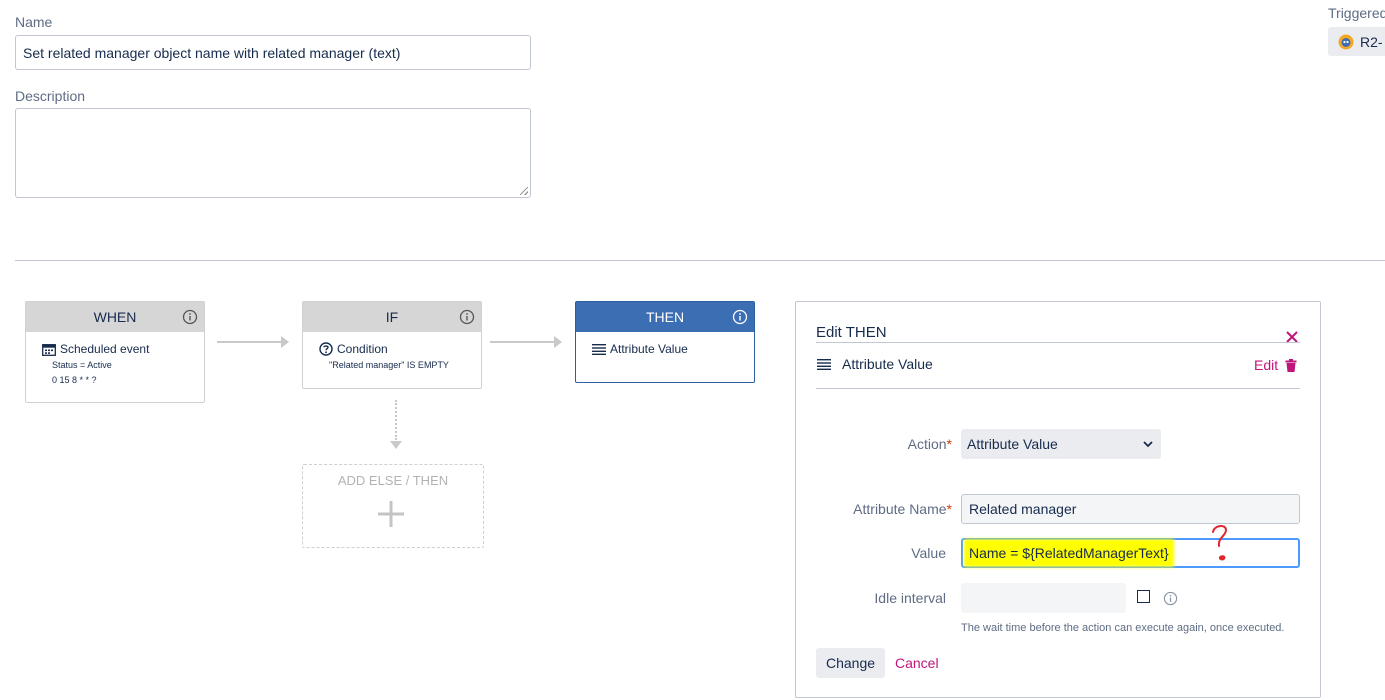 The width and height of the screenshot is (1385, 700). I want to click on robot-avatar-icon, so click(1346, 41).